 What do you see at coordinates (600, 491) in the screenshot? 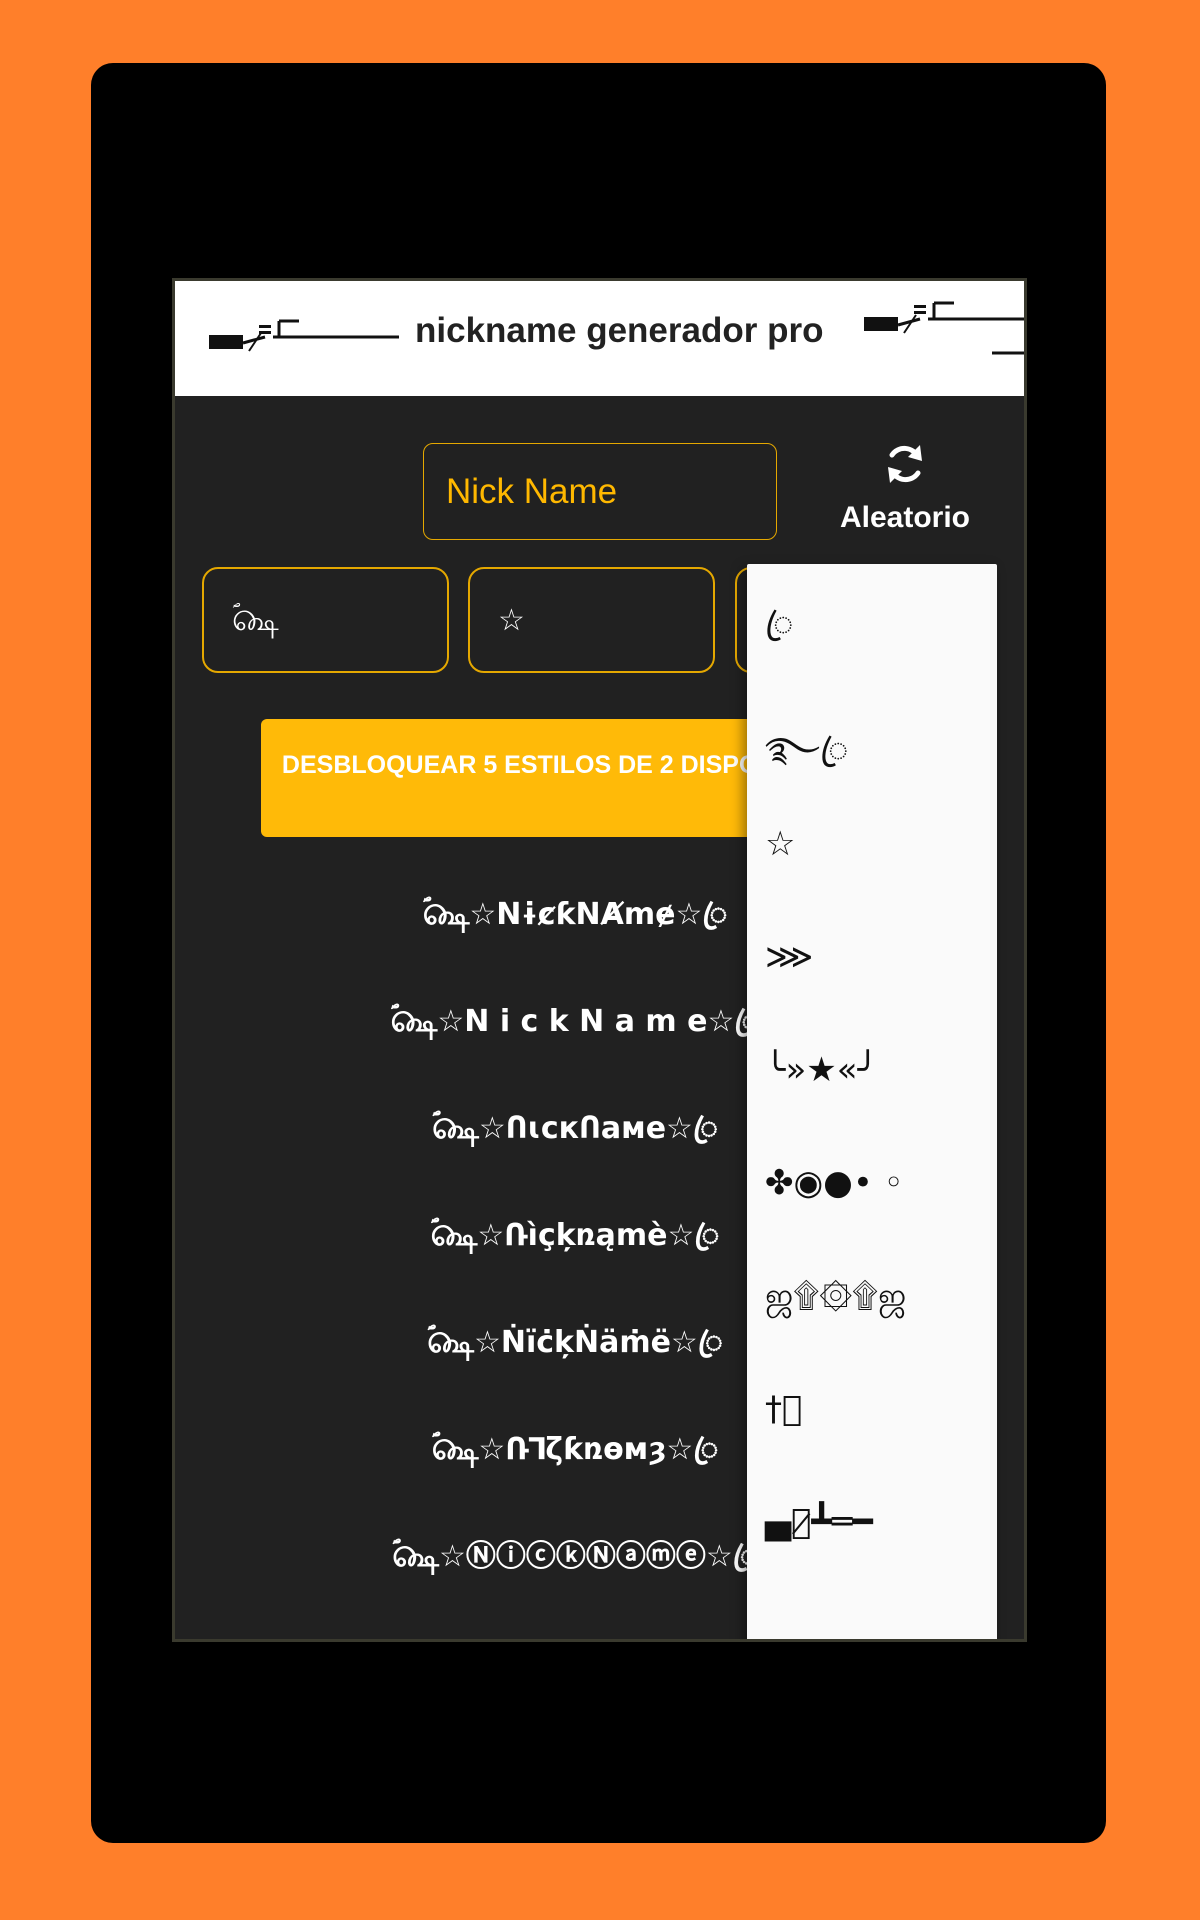
I see `nick-name-input` at bounding box center [600, 491].